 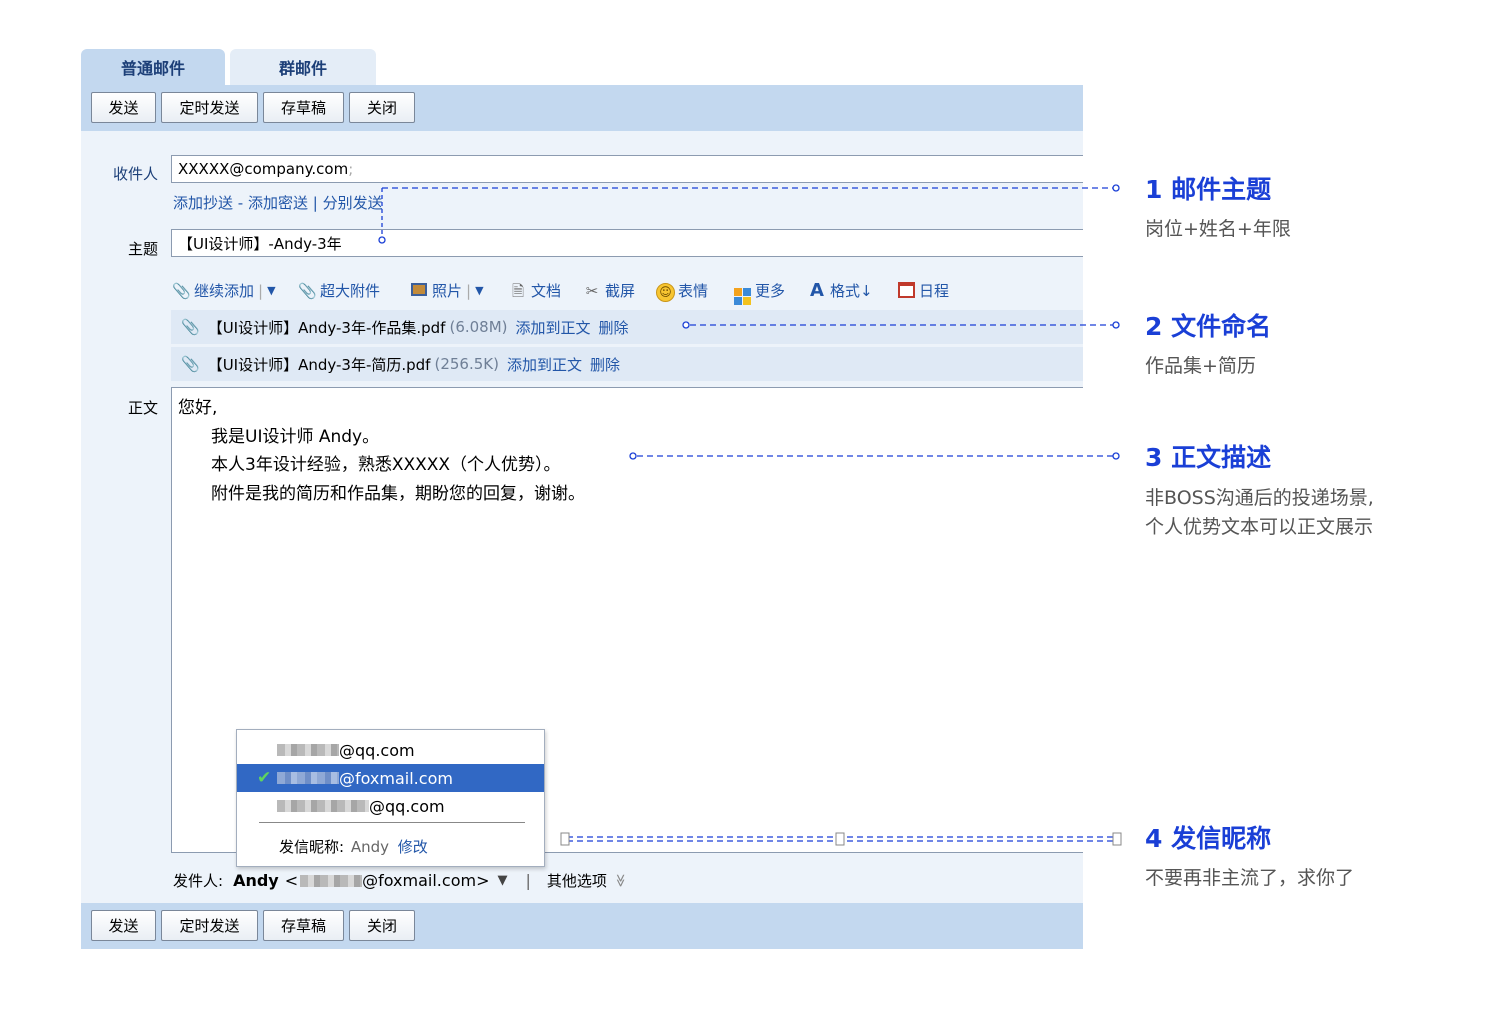 What do you see at coordinates (1259, 527) in the screenshot?
I see `annotation-desc: 个人优势文本可以正文展示` at bounding box center [1259, 527].